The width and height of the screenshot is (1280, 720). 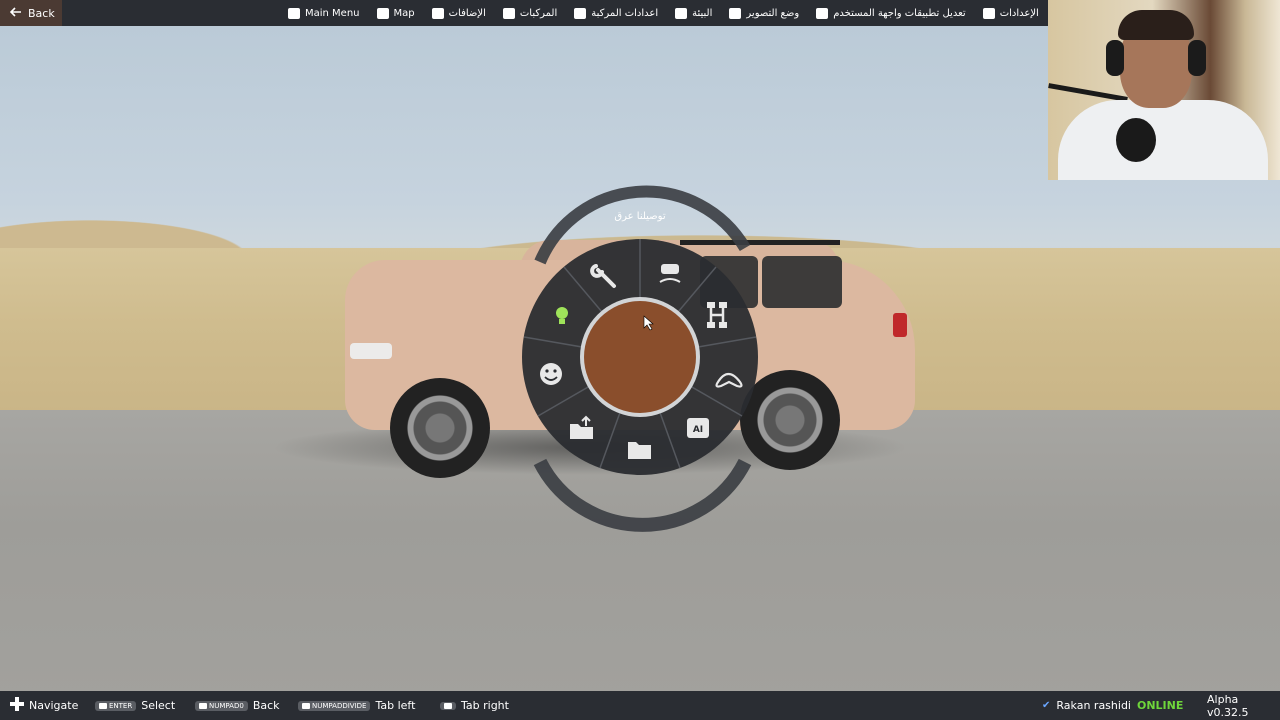 I want to click on rear-wheel, so click(x=790, y=420).